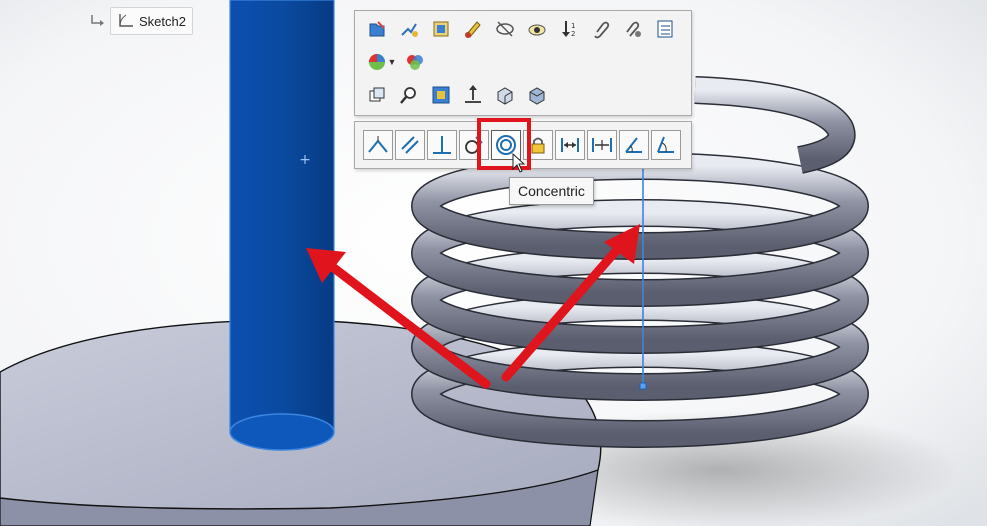 The width and height of the screenshot is (987, 526). What do you see at coordinates (378, 145) in the screenshot?
I see `coincident-icon` at bounding box center [378, 145].